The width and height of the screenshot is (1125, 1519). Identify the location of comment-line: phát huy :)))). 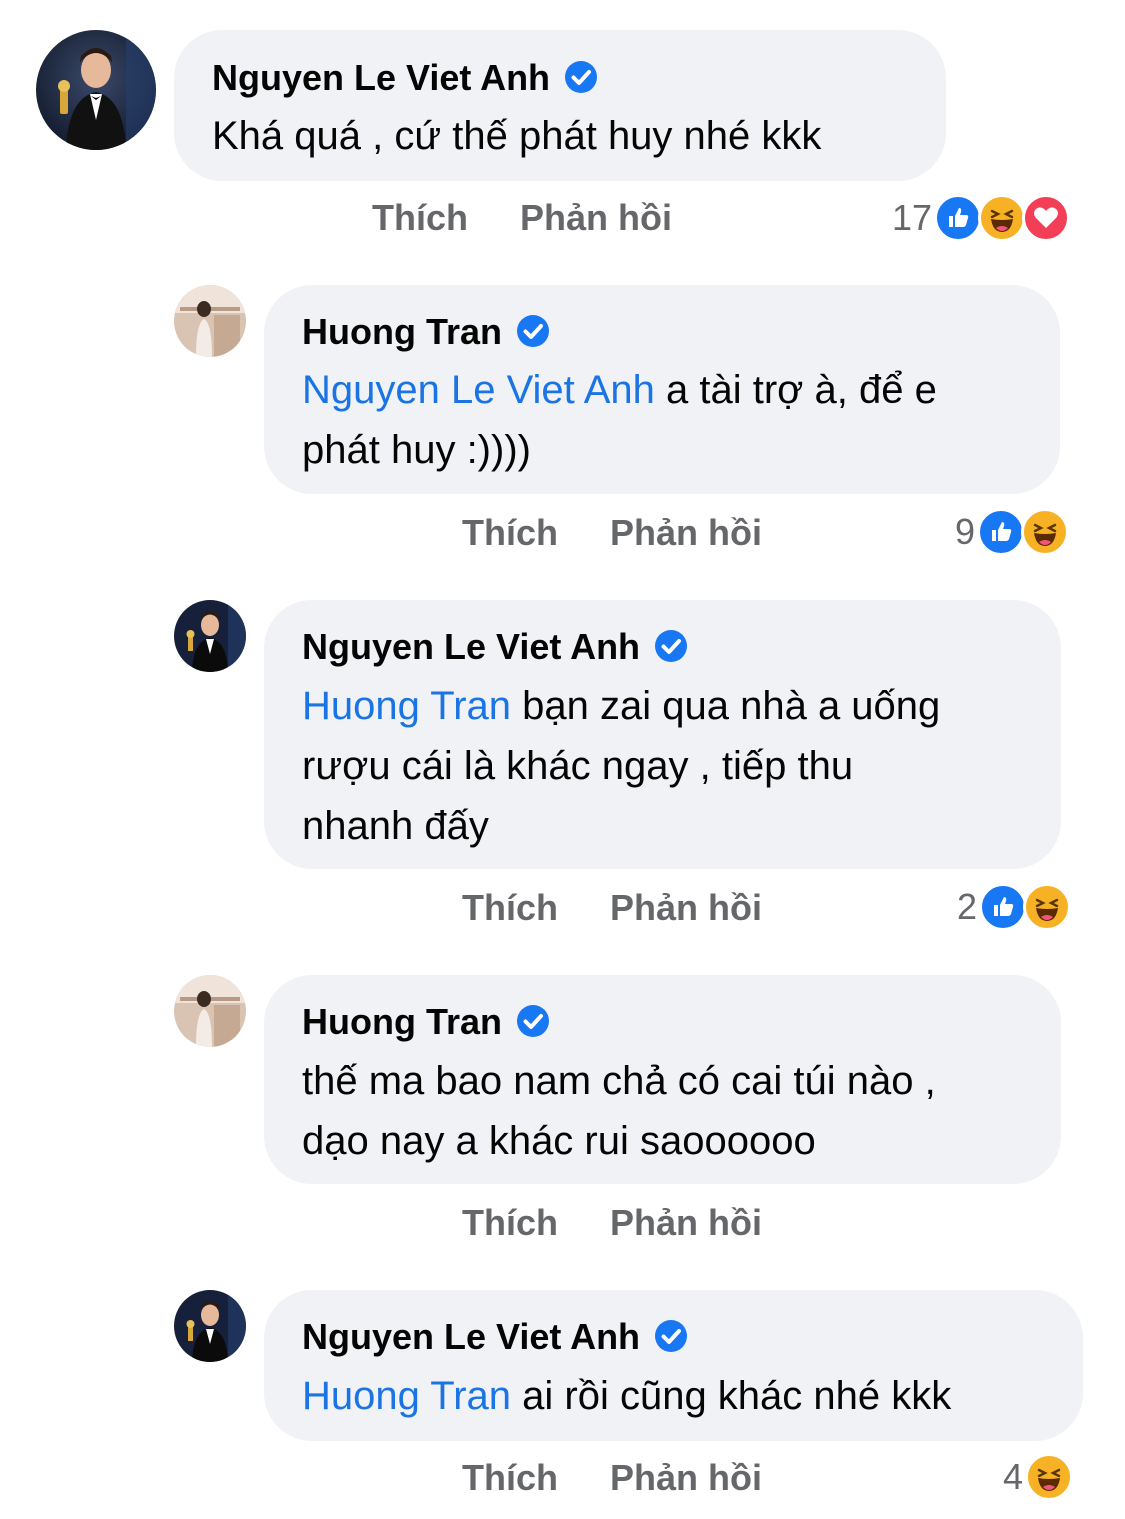
(416, 450).